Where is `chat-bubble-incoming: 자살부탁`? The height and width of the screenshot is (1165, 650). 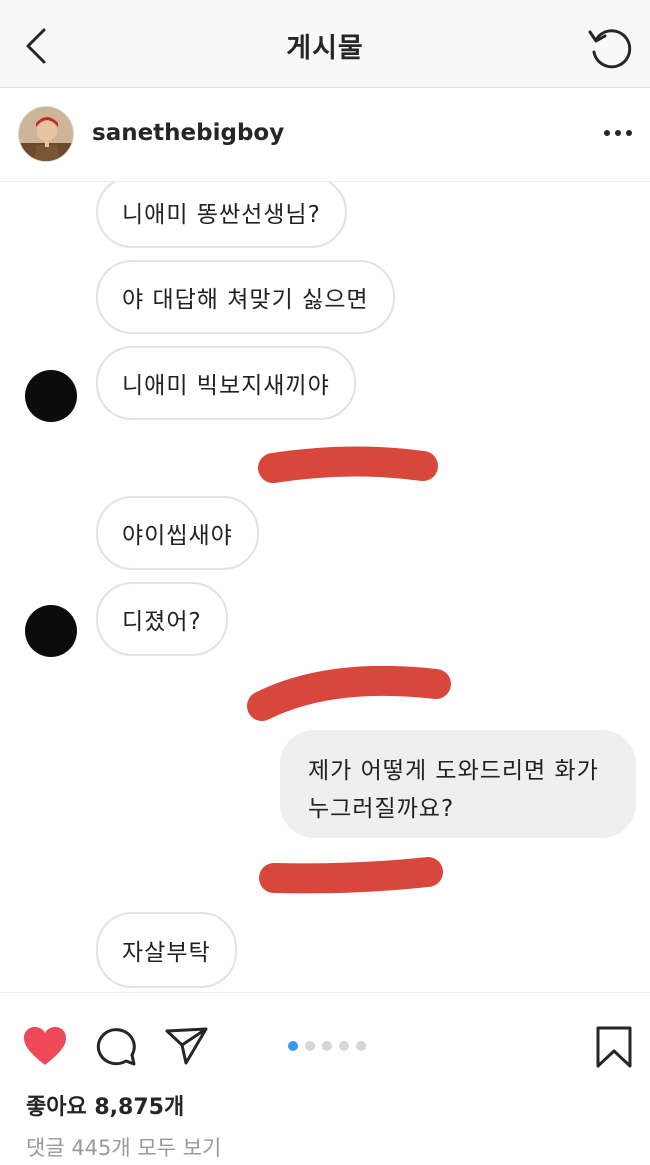 chat-bubble-incoming: 자살부탁 is located at coordinates (166, 950).